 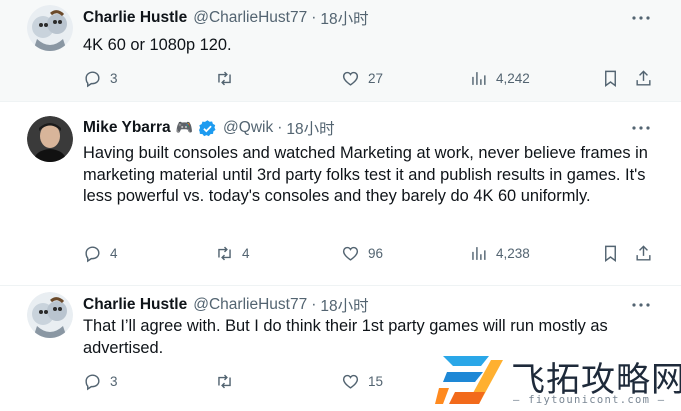 What do you see at coordinates (362, 78) in the screenshot?
I see `like-button: 27` at bounding box center [362, 78].